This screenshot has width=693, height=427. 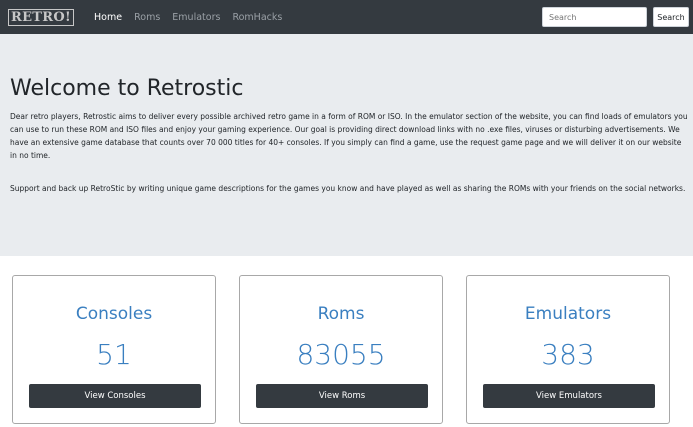 What do you see at coordinates (341, 314) in the screenshot?
I see `card-title: Roms` at bounding box center [341, 314].